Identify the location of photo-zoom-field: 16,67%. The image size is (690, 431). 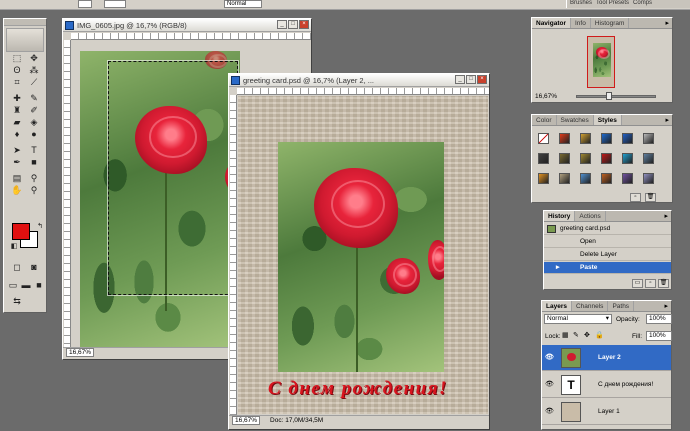
(80, 352).